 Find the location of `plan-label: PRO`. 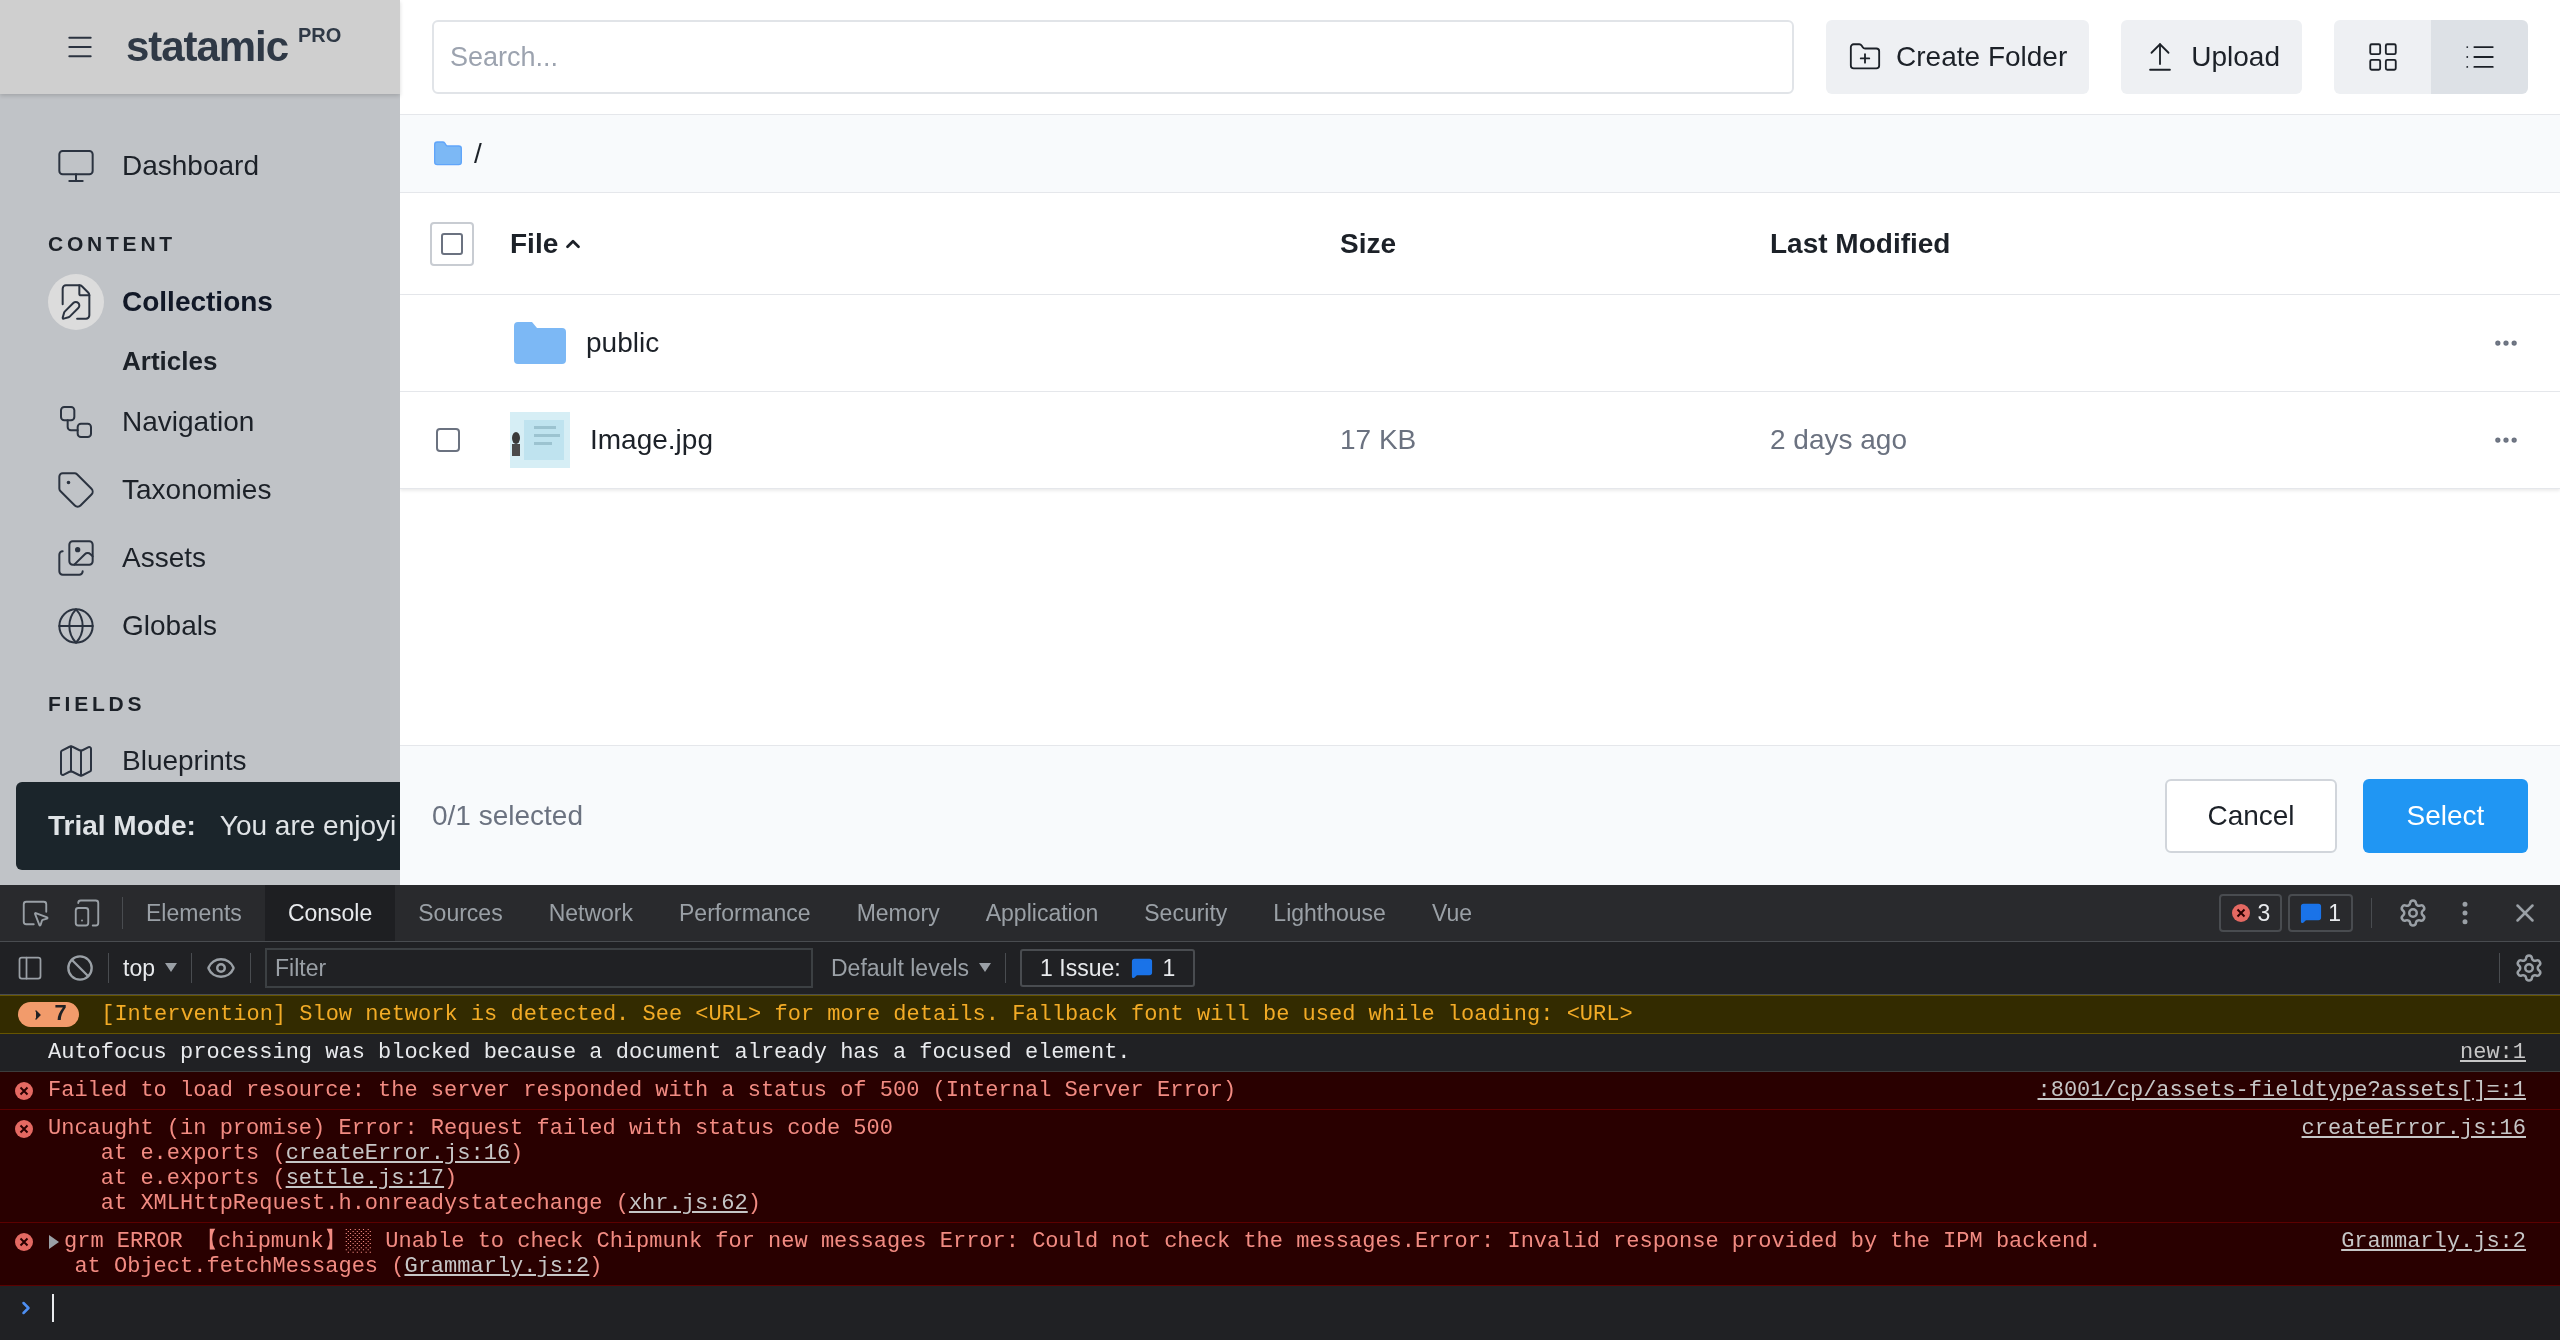

plan-label: PRO is located at coordinates (320, 35).